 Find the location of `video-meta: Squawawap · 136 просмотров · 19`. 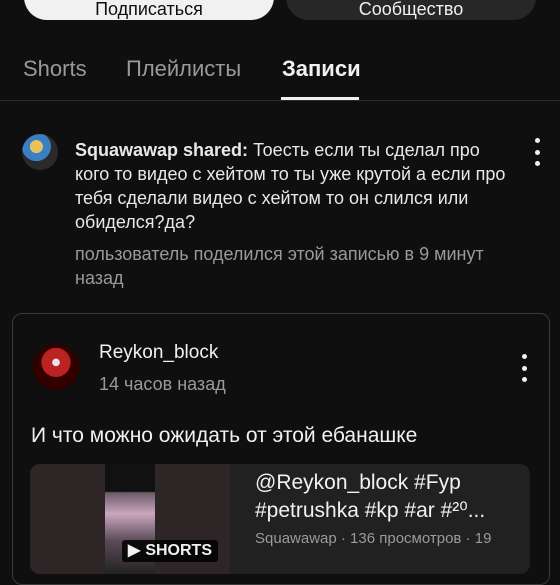

video-meta: Squawawap · 136 просмотров · 19 is located at coordinates (373, 538).